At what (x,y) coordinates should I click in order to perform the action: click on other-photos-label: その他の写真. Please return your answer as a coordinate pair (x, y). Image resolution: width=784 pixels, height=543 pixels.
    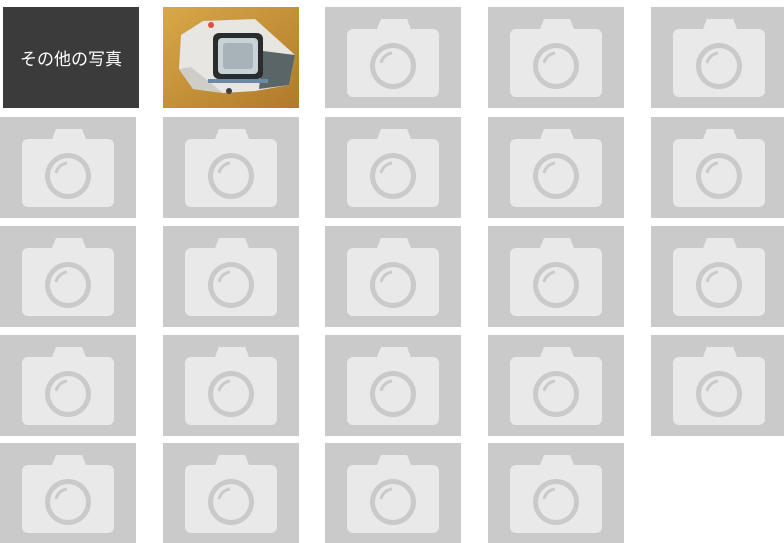
    Looking at the image, I should click on (71, 60).